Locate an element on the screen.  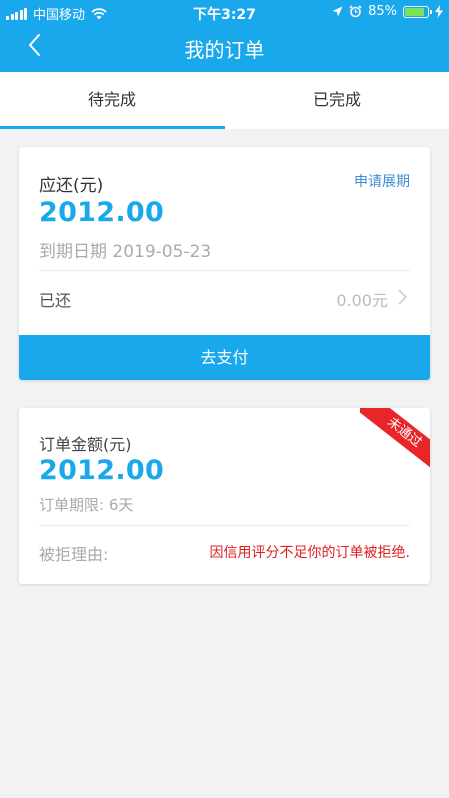
order-amount-value: 2012.00 is located at coordinates (102, 470).